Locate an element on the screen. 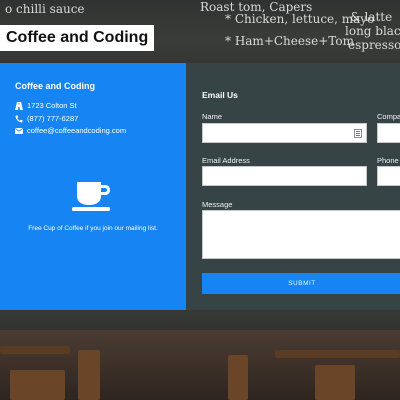 Image resolution: width=400 pixels, height=400 pixels. email-address-label: Email Address is located at coordinates (226, 160).